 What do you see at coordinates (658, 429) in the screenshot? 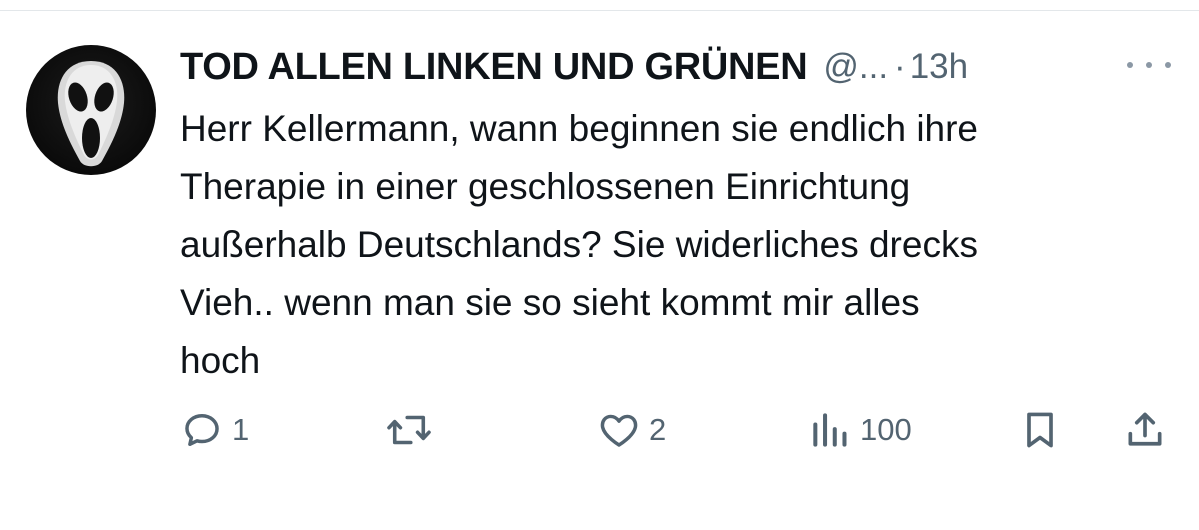
I see `like-count: 2` at bounding box center [658, 429].